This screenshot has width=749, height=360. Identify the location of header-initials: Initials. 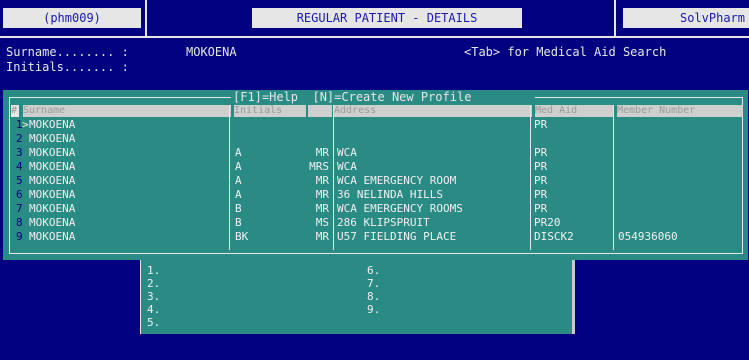
(270, 111).